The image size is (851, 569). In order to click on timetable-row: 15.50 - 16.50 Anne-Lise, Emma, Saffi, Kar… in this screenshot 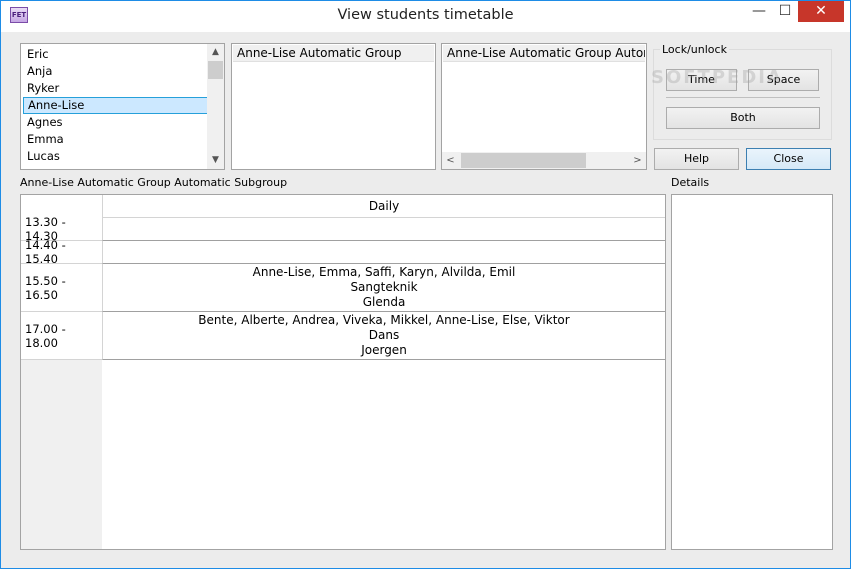, I will do `click(343, 288)`.